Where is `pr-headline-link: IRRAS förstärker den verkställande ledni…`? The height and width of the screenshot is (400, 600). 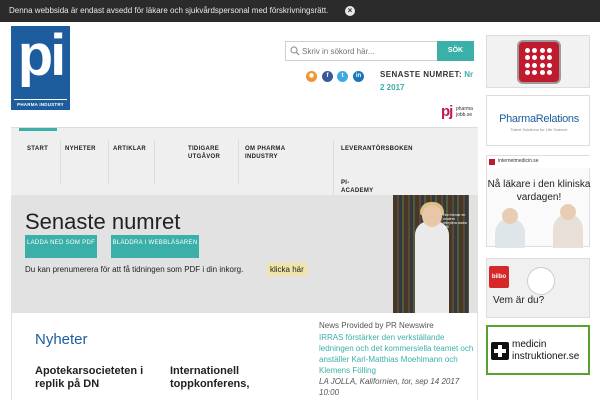 pr-headline-link: IRRAS förstärker den verkställande ledni… is located at coordinates (396, 354).